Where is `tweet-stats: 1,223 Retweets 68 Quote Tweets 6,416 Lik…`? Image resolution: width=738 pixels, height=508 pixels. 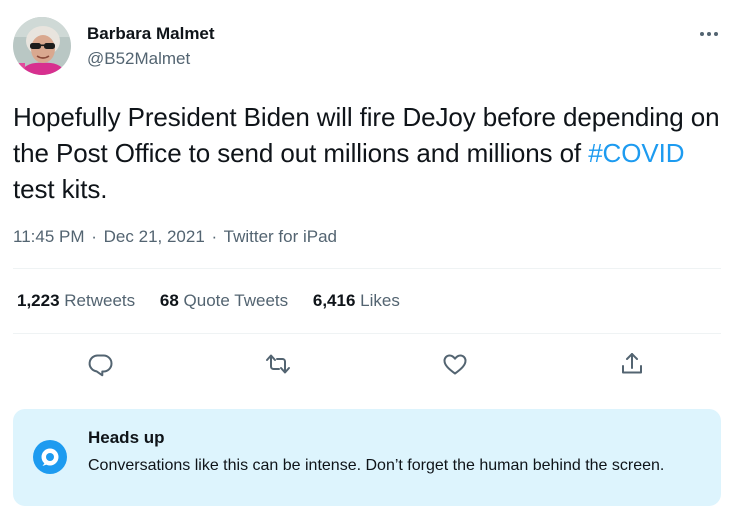
tweet-stats: 1,223 Retweets 68 Quote Tweets 6,416 Lik… is located at coordinates (218, 301).